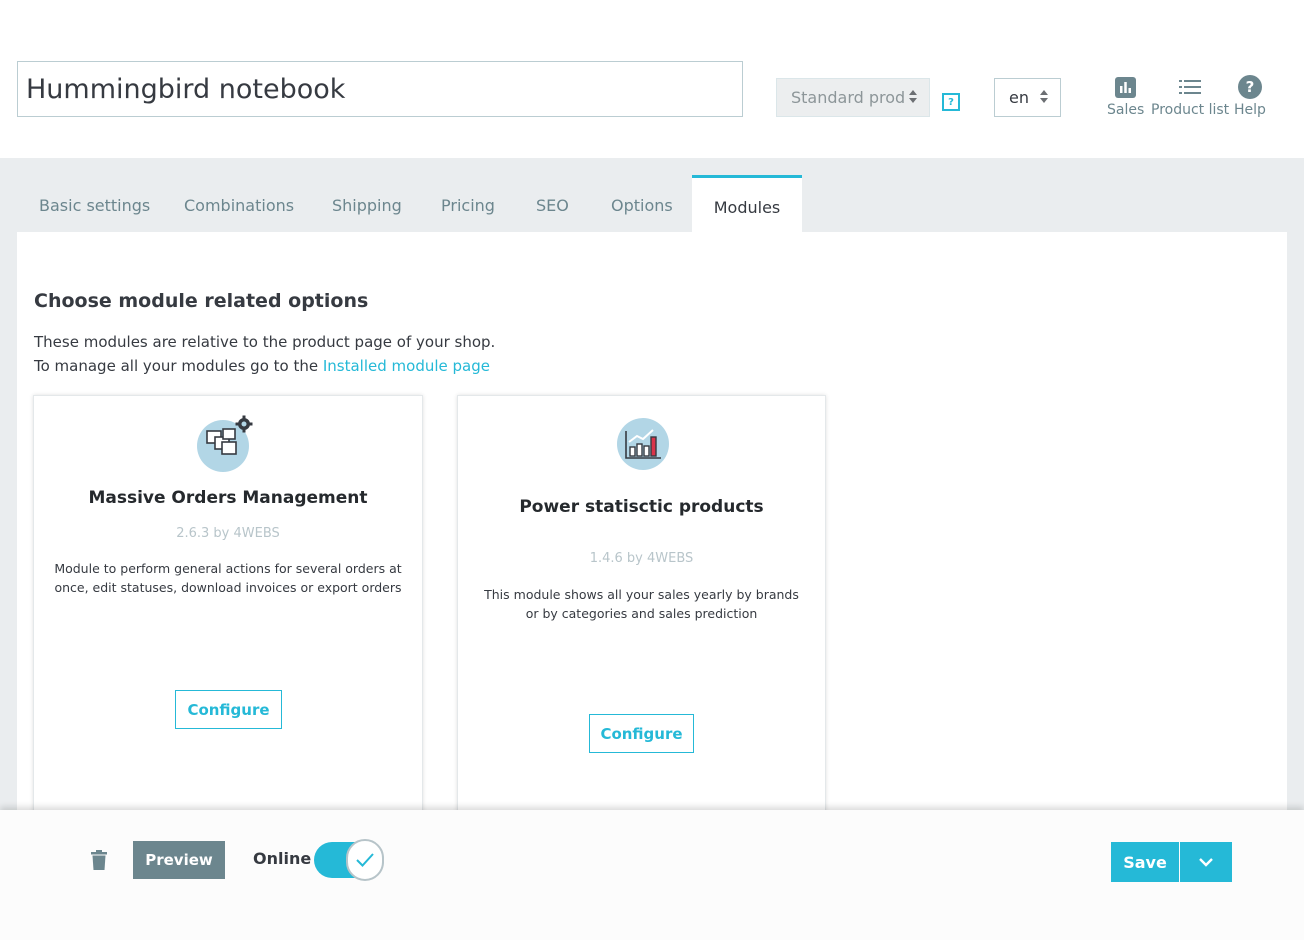 This screenshot has width=1304, height=940. Describe the element at coordinates (641, 507) in the screenshot. I see `module-name: Power statisctic products` at that location.